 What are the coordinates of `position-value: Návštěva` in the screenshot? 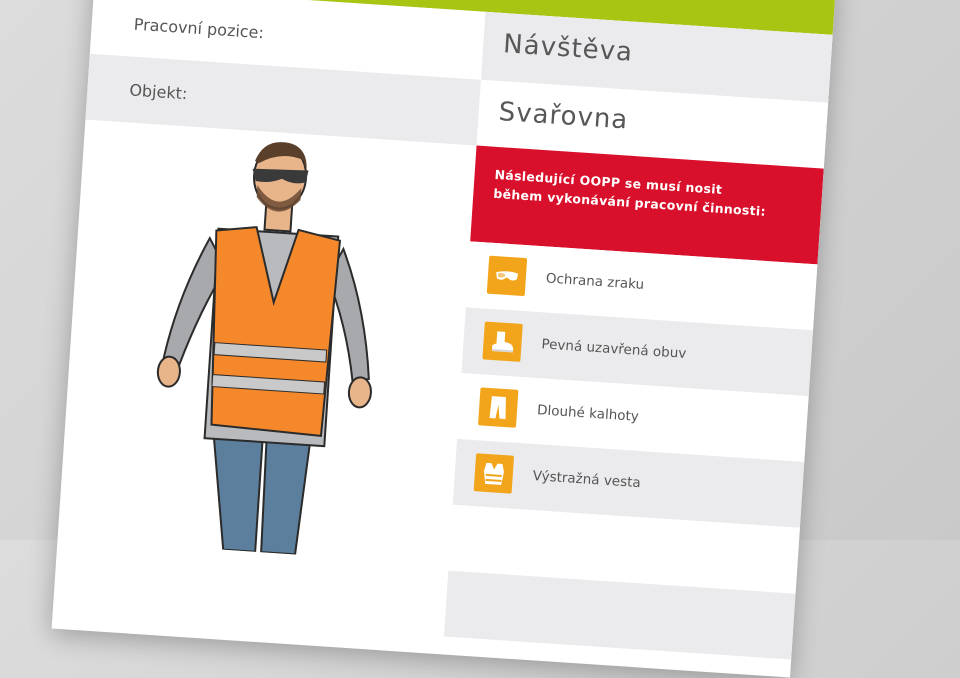 It's located at (568, 48).